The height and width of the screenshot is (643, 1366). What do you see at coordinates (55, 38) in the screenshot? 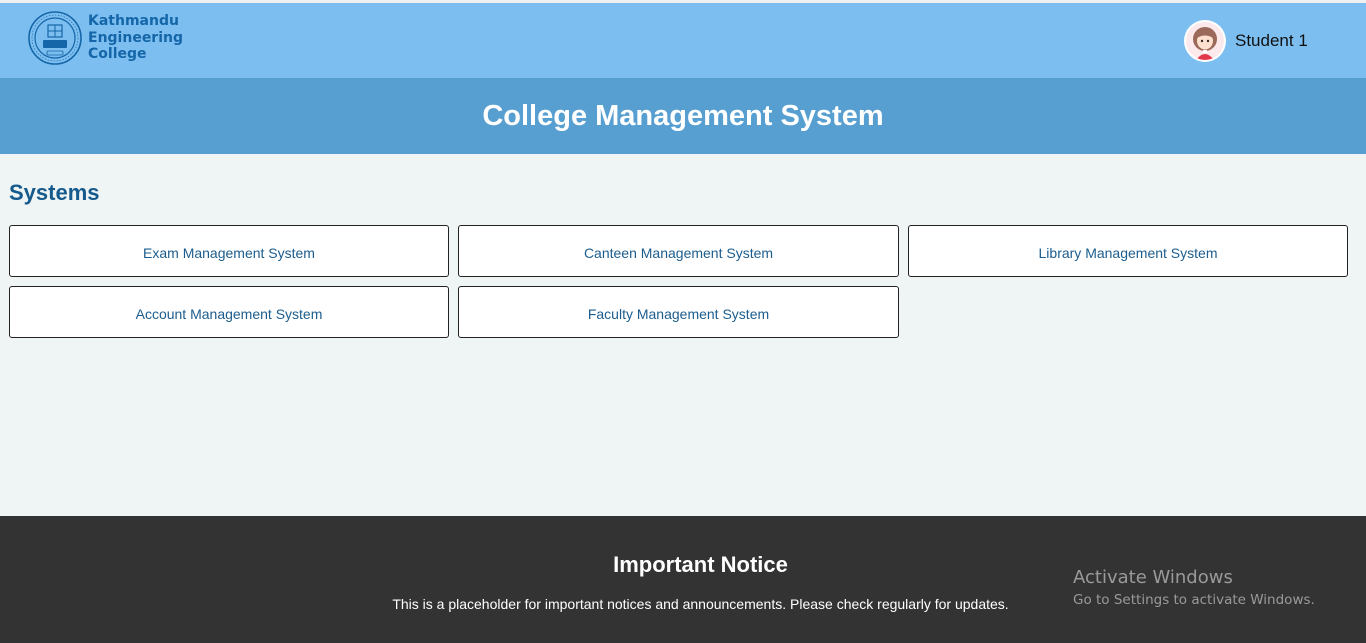
I see `college-seal-icon` at bounding box center [55, 38].